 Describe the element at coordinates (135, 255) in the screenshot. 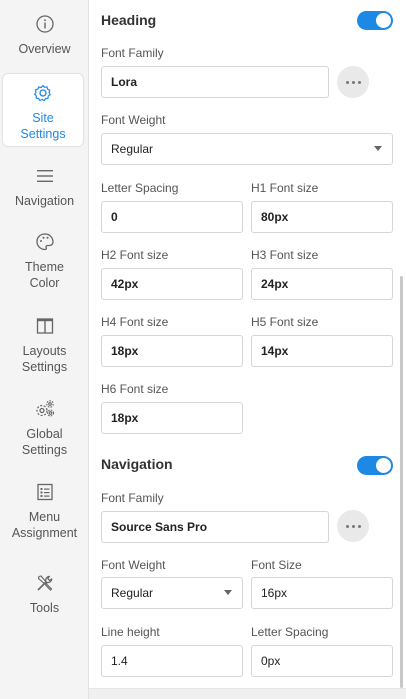

I see `h2-font-size-label: H2 Font size` at that location.